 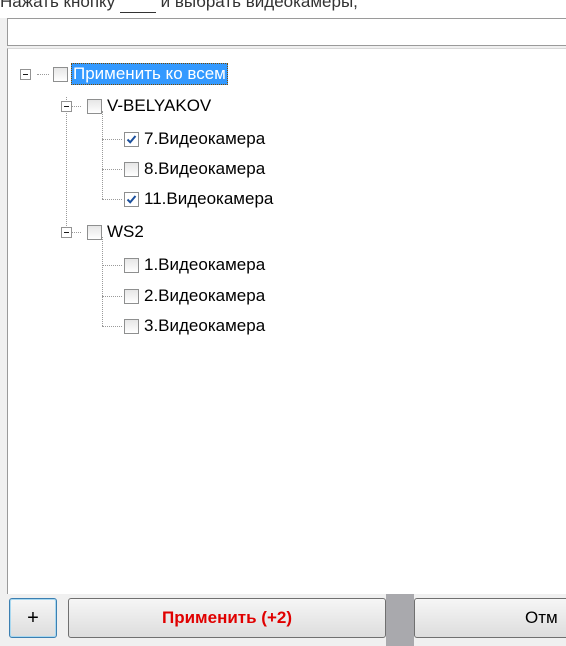 What do you see at coordinates (125, 231) in the screenshot?
I see `server-label: WS2` at bounding box center [125, 231].